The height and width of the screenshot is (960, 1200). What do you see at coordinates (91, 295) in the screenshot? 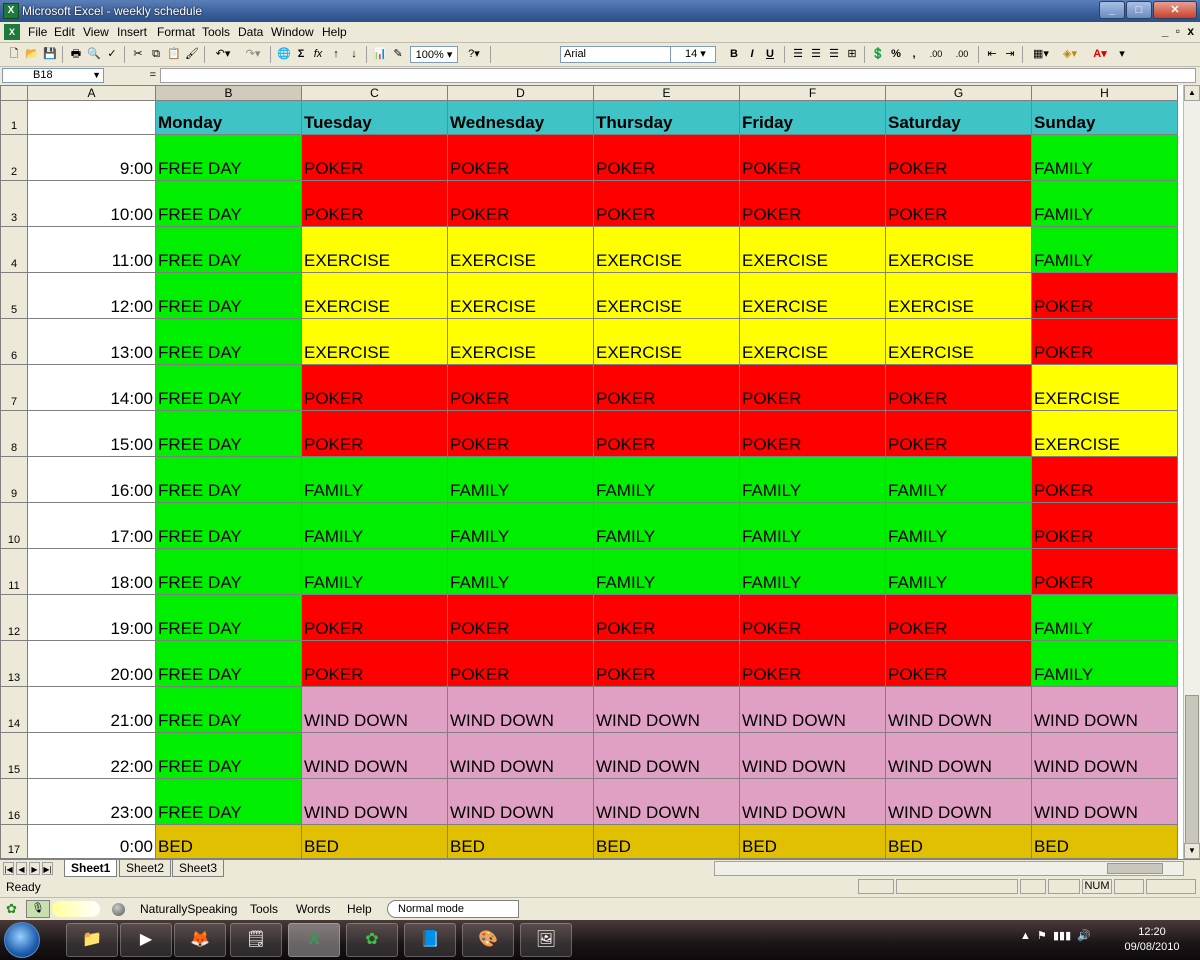
I see `time-cell: 12:00` at bounding box center [91, 295].